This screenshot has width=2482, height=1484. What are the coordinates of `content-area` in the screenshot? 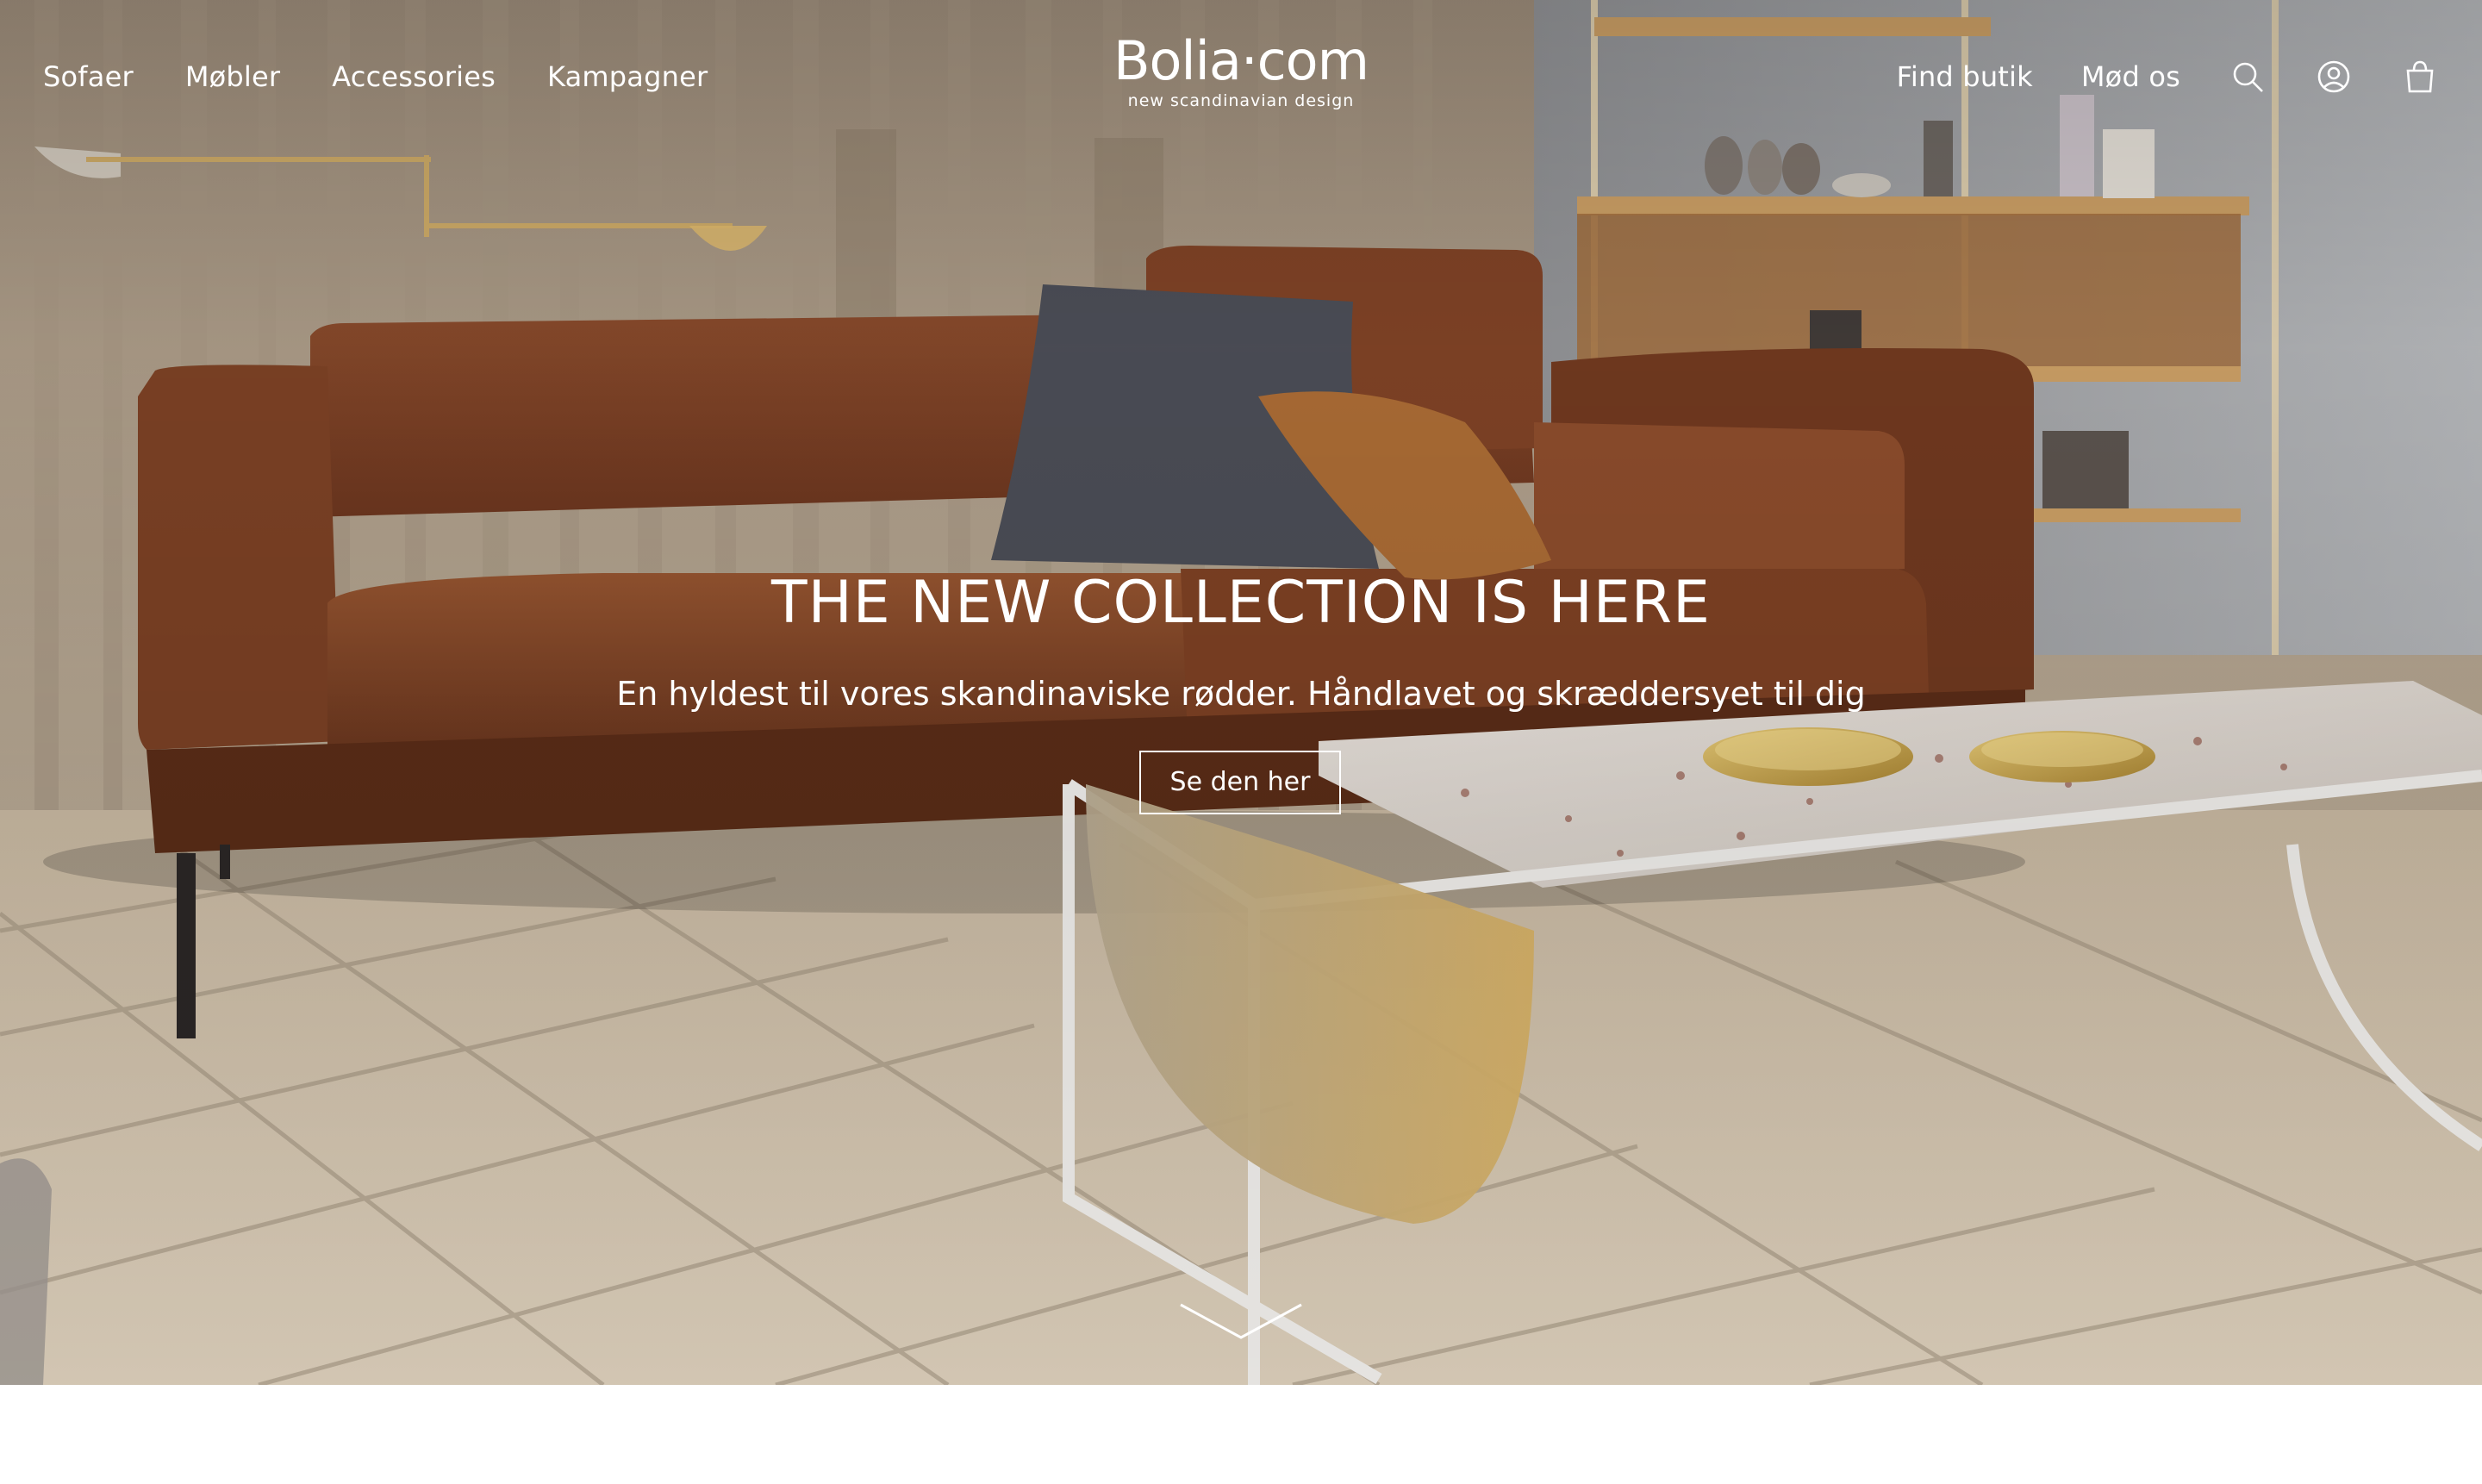 It's located at (1241, 1435).